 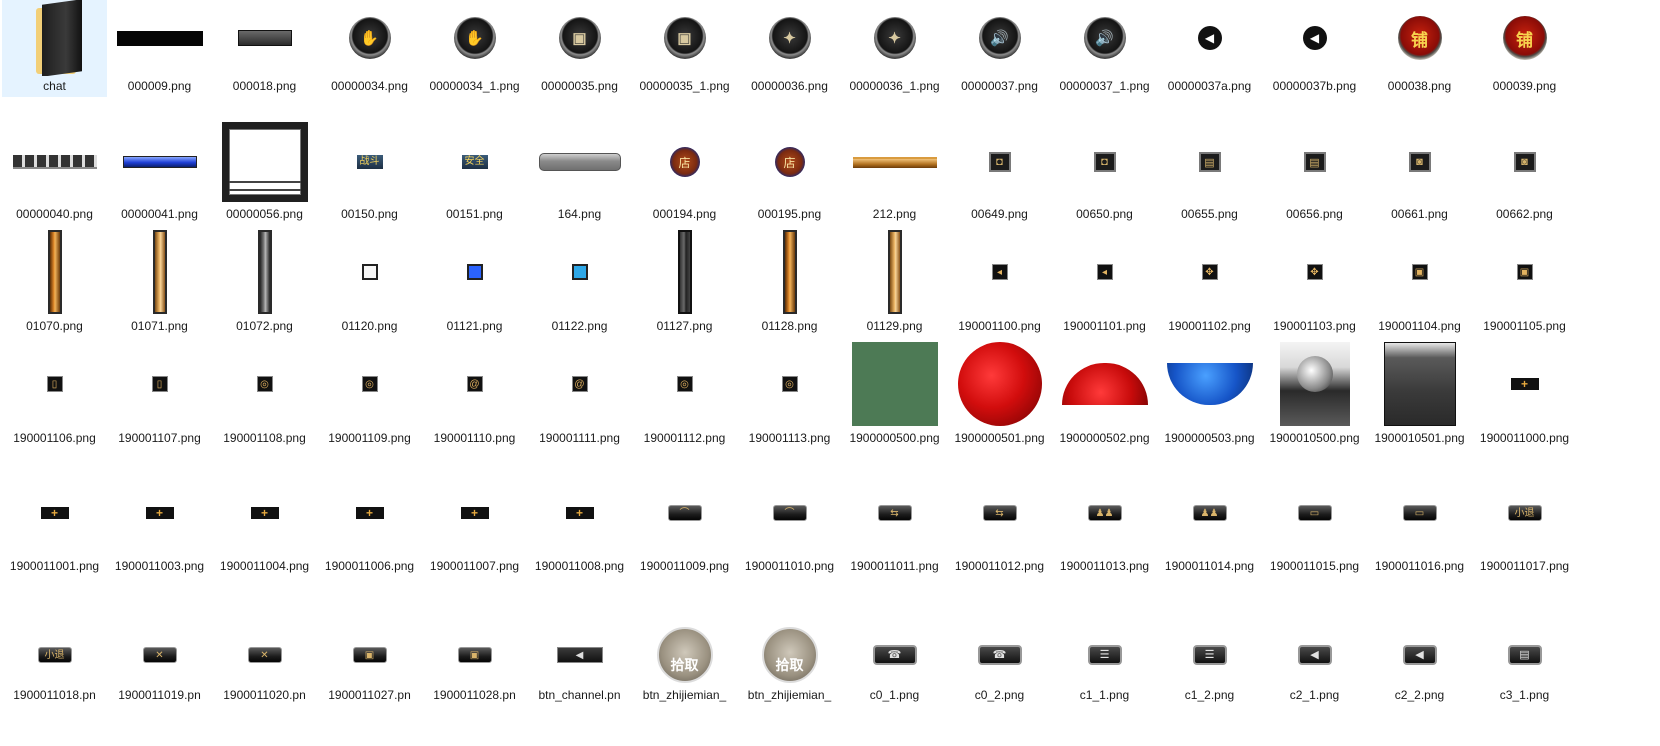 I want to click on file-item: 1900010501.png, so click(x=1419, y=403).